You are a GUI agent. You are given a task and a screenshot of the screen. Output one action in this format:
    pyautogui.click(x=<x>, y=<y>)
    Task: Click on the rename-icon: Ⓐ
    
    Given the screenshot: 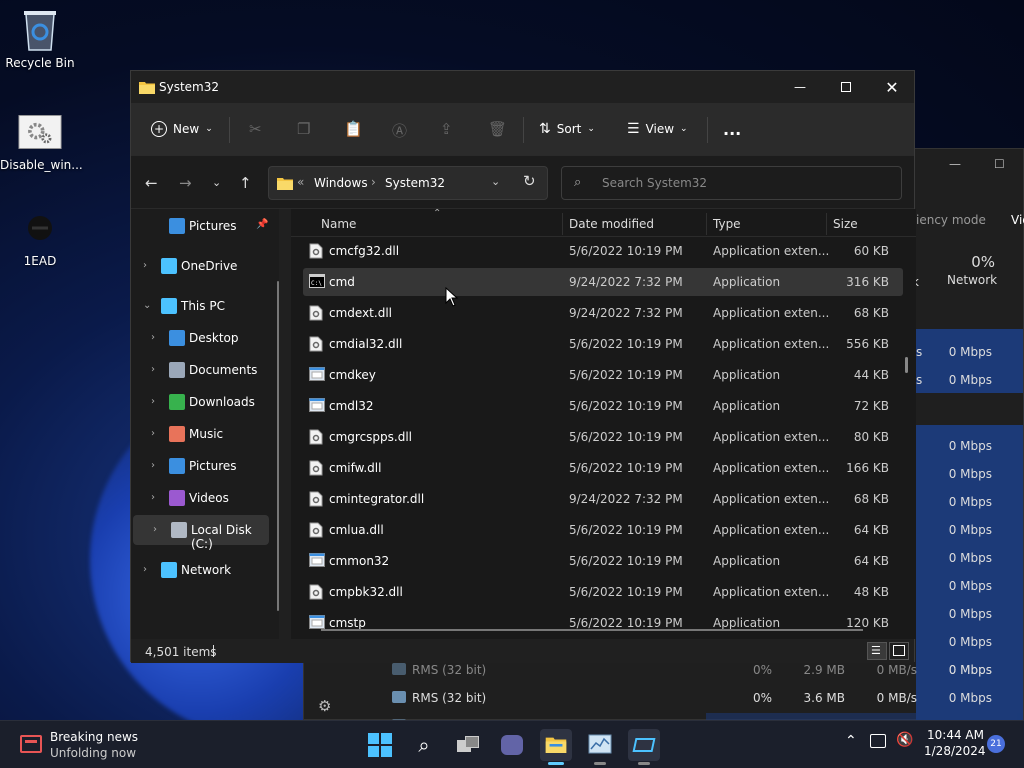 What is the action you would take?
    pyautogui.click(x=399, y=130)
    